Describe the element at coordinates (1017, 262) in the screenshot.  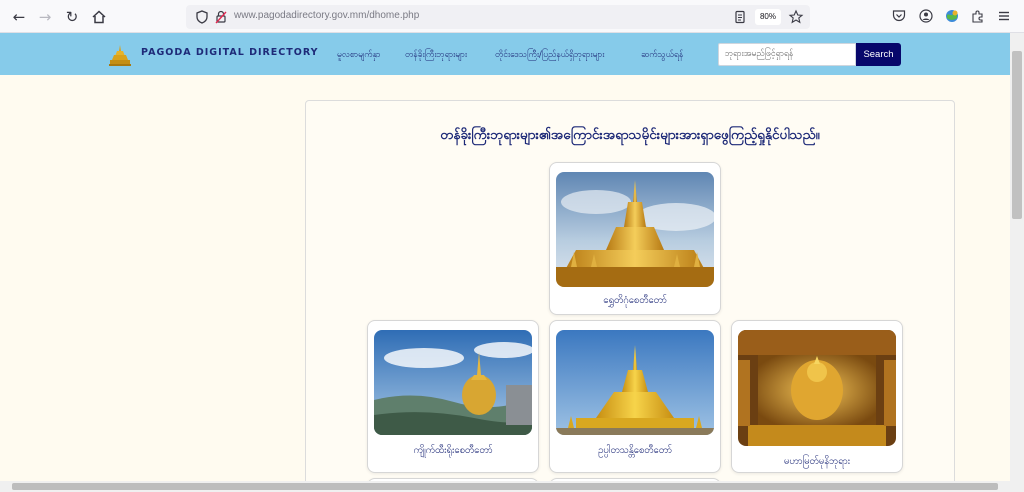
I see `vertical-scrollbar` at that location.